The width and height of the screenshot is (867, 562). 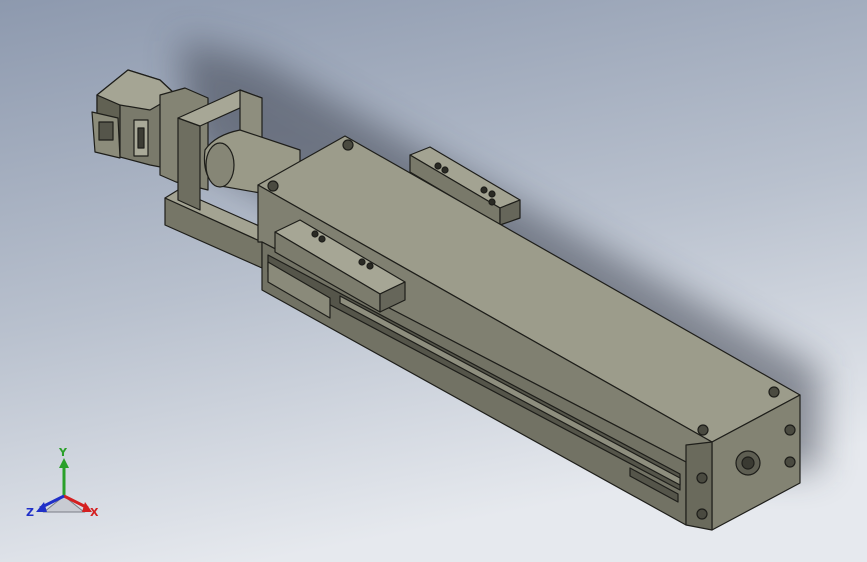 What do you see at coordinates (41, 507) in the screenshot?
I see `z-arrow-icon` at bounding box center [41, 507].